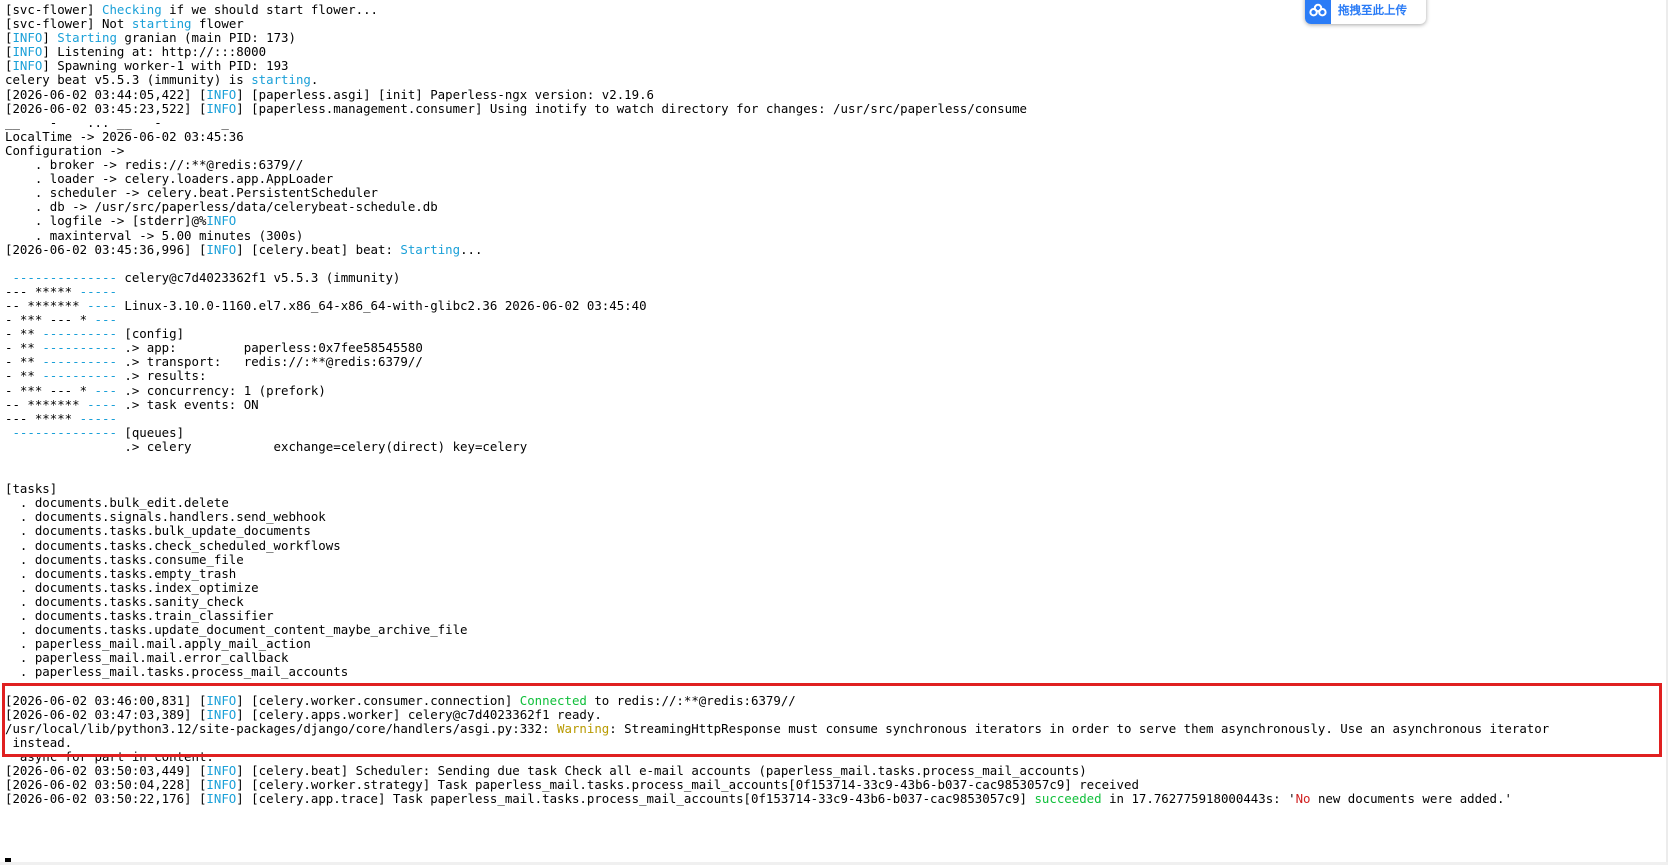 The image size is (1668, 865). Describe the element at coordinates (221, 390) in the screenshot. I see `terminal-text-segment: .> concurrency: 1 (prefork)` at that location.